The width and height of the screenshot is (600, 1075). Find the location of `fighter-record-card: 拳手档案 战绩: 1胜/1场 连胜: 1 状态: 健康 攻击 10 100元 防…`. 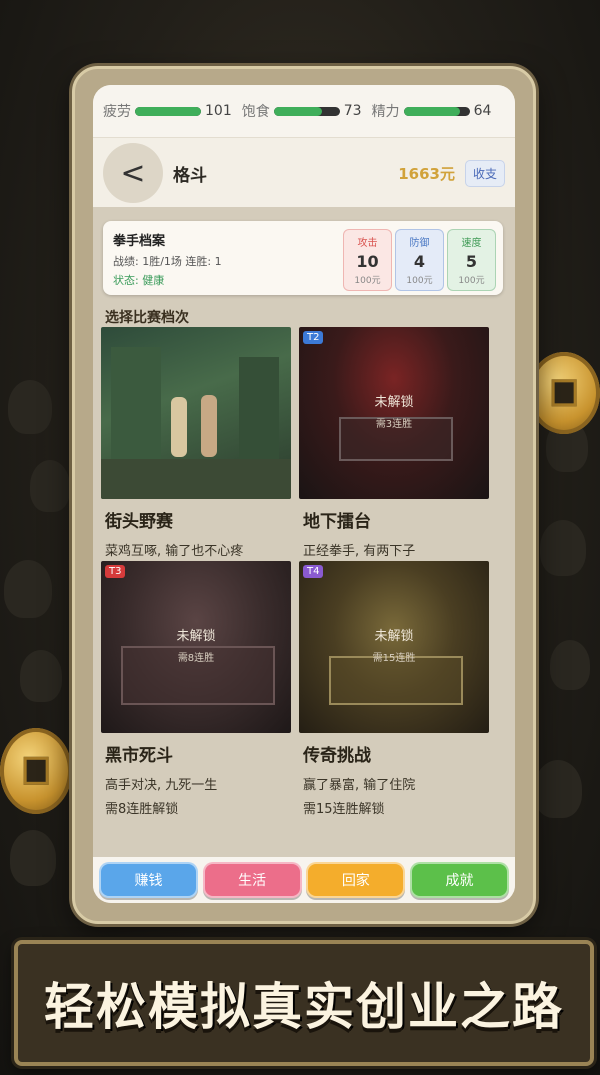

fighter-record-card: 拳手档案 战绩: 1胜/1场 连胜: 1 状态: 健康 攻击 10 100元 防… is located at coordinates (303, 258).